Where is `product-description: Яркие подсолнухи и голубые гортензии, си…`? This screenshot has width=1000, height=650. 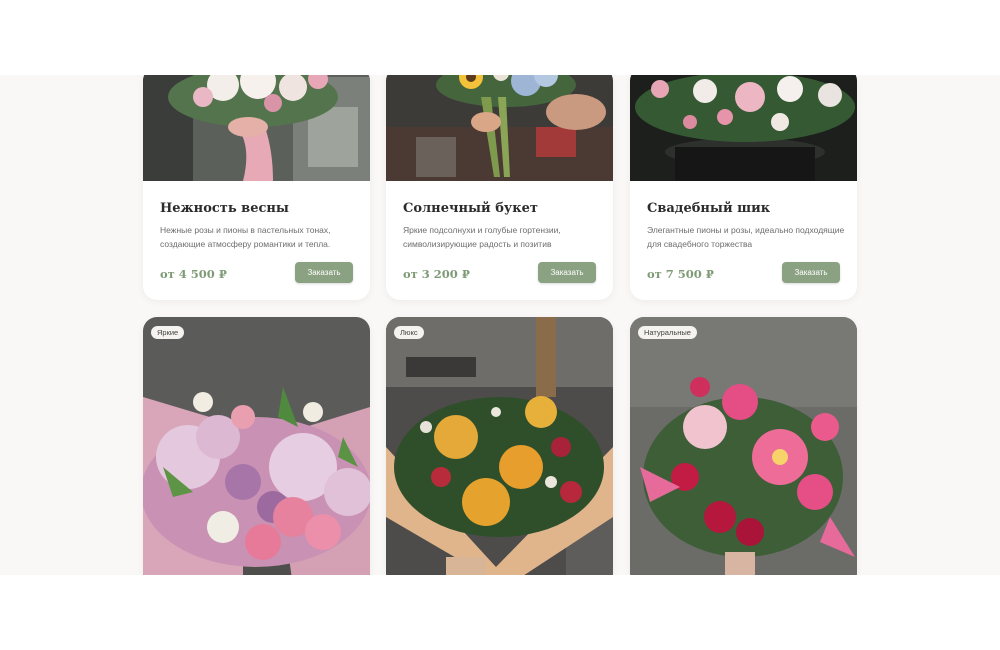 product-description: Яркие подсолнухи и голубые гортензии, си… is located at coordinates (482, 237).